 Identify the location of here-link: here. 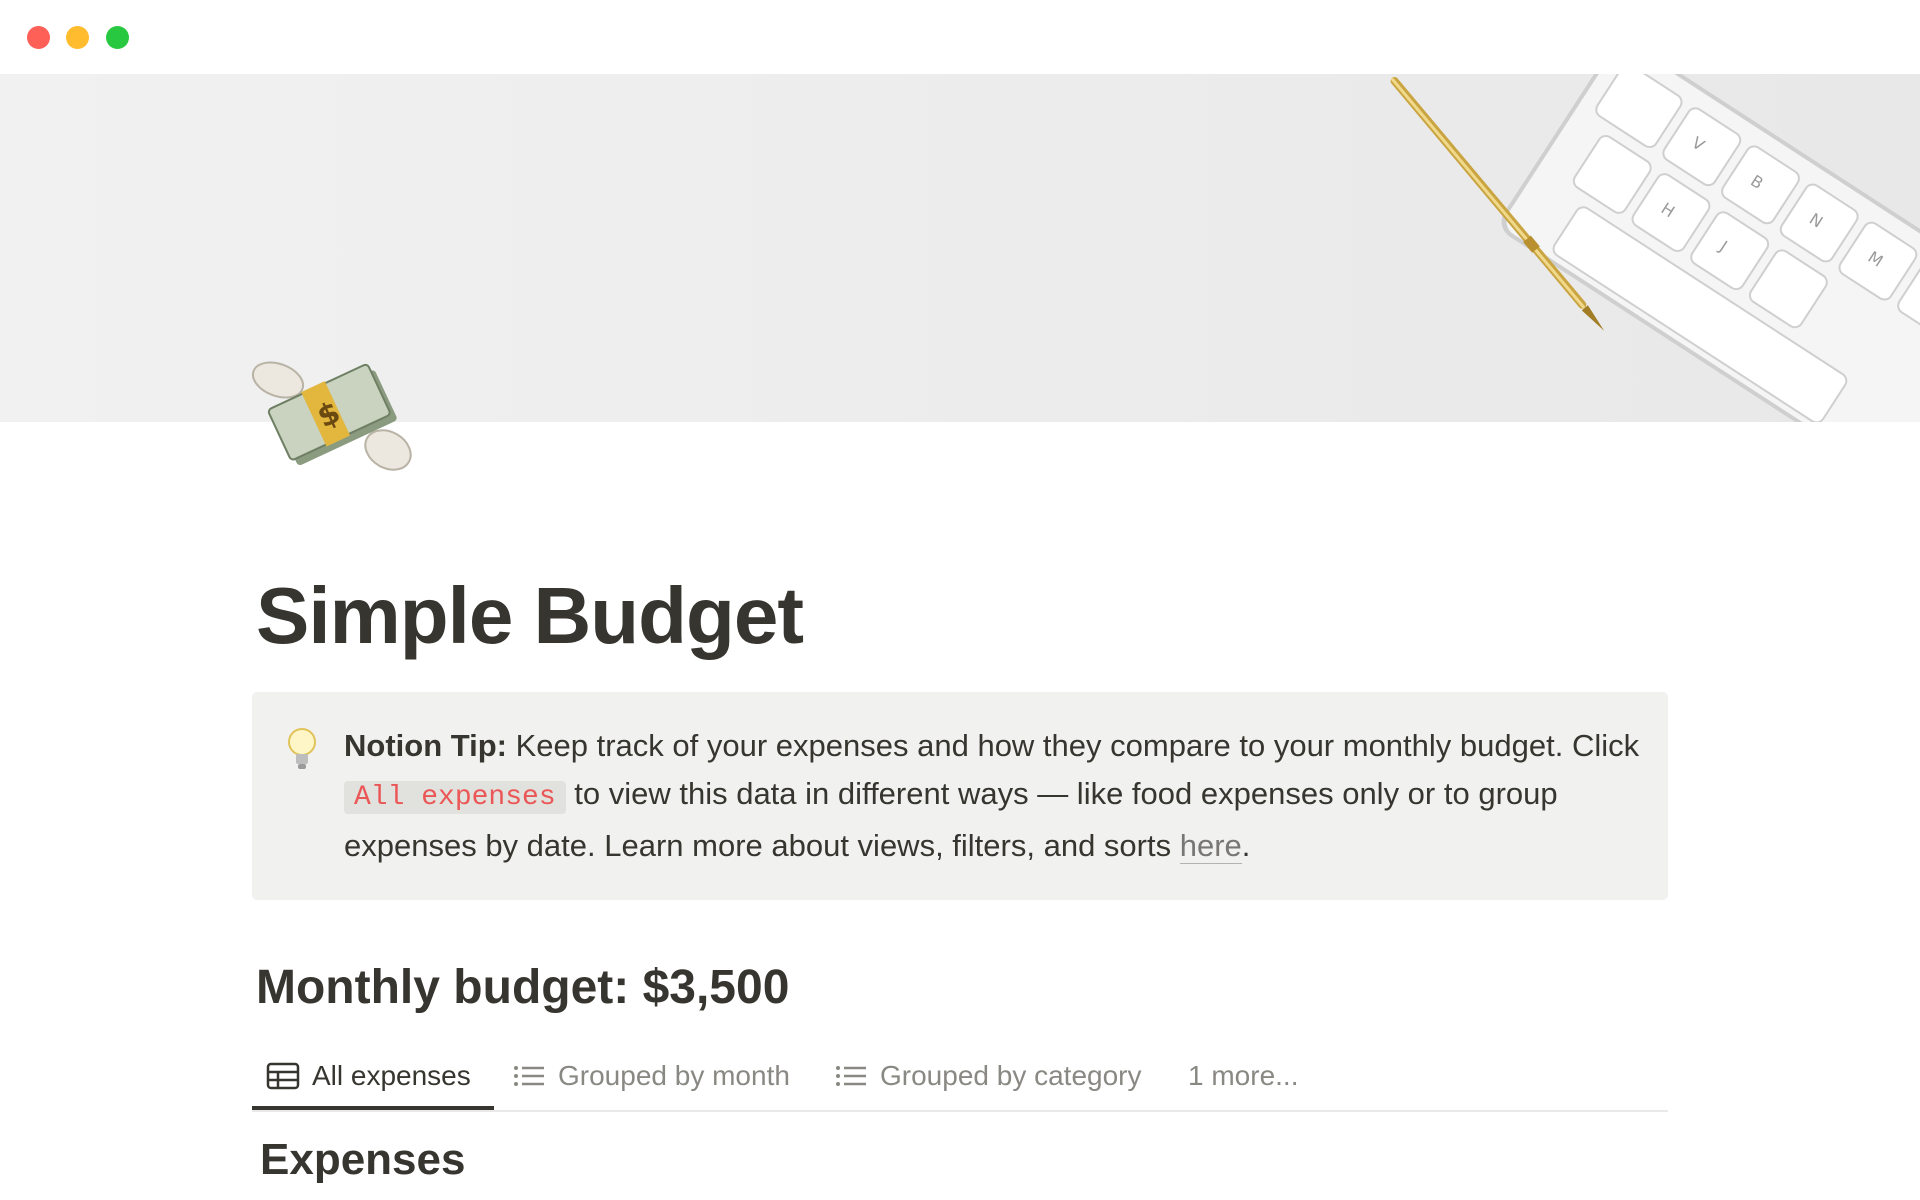
(1210, 846).